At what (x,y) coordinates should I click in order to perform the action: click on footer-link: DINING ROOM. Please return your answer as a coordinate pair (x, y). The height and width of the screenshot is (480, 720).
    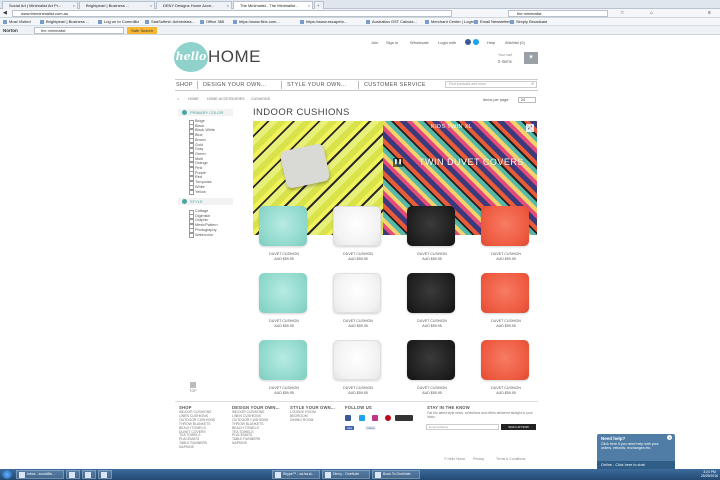
    Looking at the image, I should click on (301, 420).